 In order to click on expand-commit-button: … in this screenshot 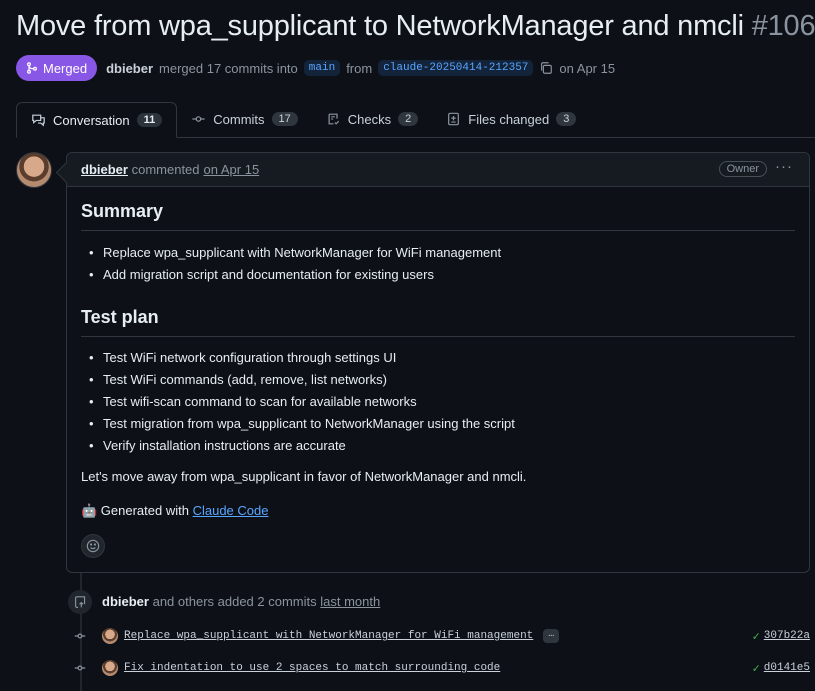, I will do `click(551, 636)`.